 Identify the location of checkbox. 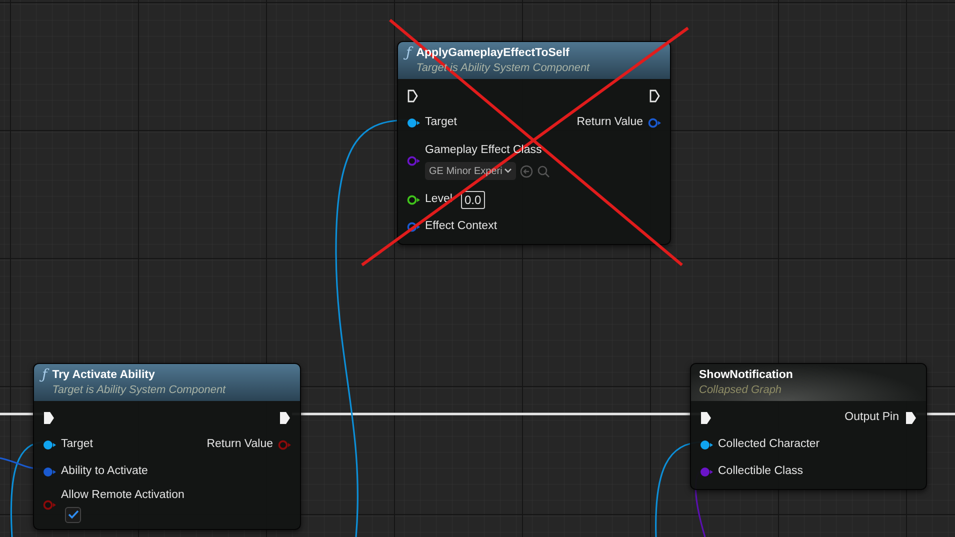
(73, 514).